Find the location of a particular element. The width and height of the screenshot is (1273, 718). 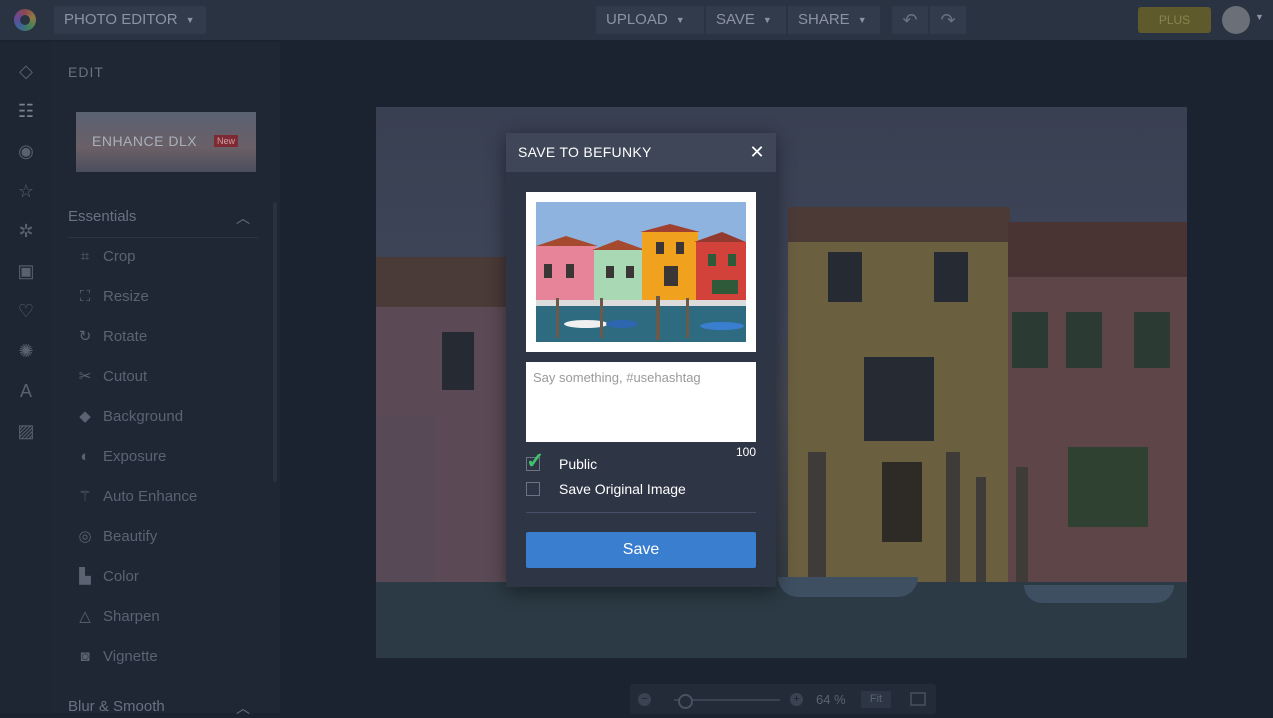

tool-beautify-label: Beautify is located at coordinates (130, 536).